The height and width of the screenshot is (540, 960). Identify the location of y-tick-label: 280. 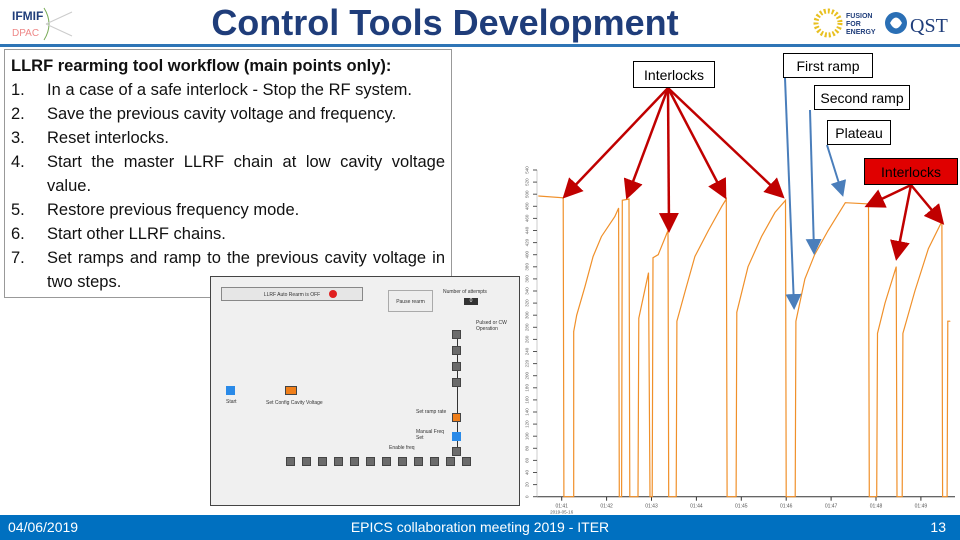
(527, 327).